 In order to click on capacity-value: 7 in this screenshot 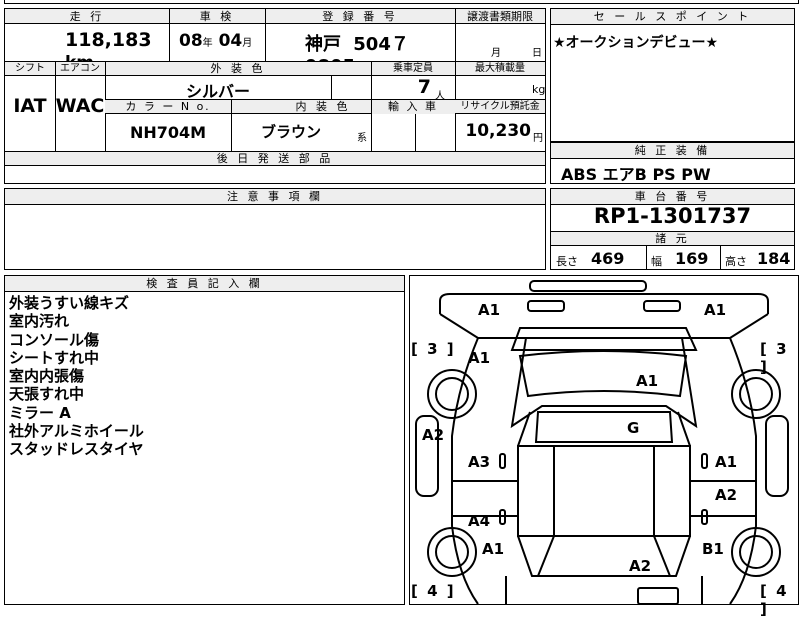, I will do `click(424, 87)`.